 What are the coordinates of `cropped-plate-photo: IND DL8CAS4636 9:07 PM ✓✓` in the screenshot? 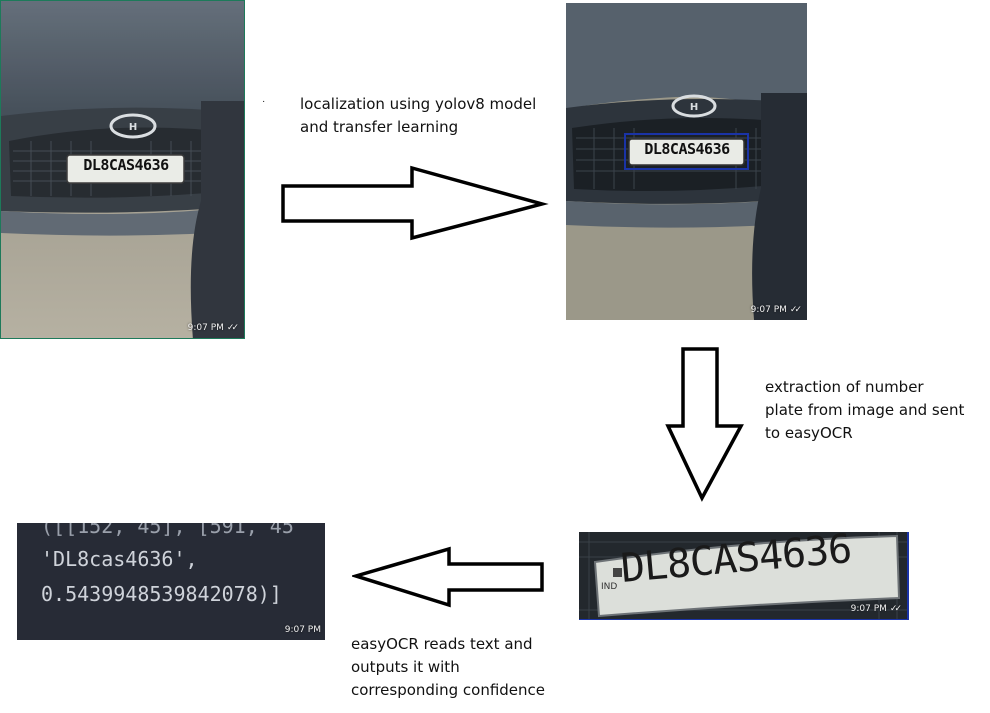 It's located at (744, 576).